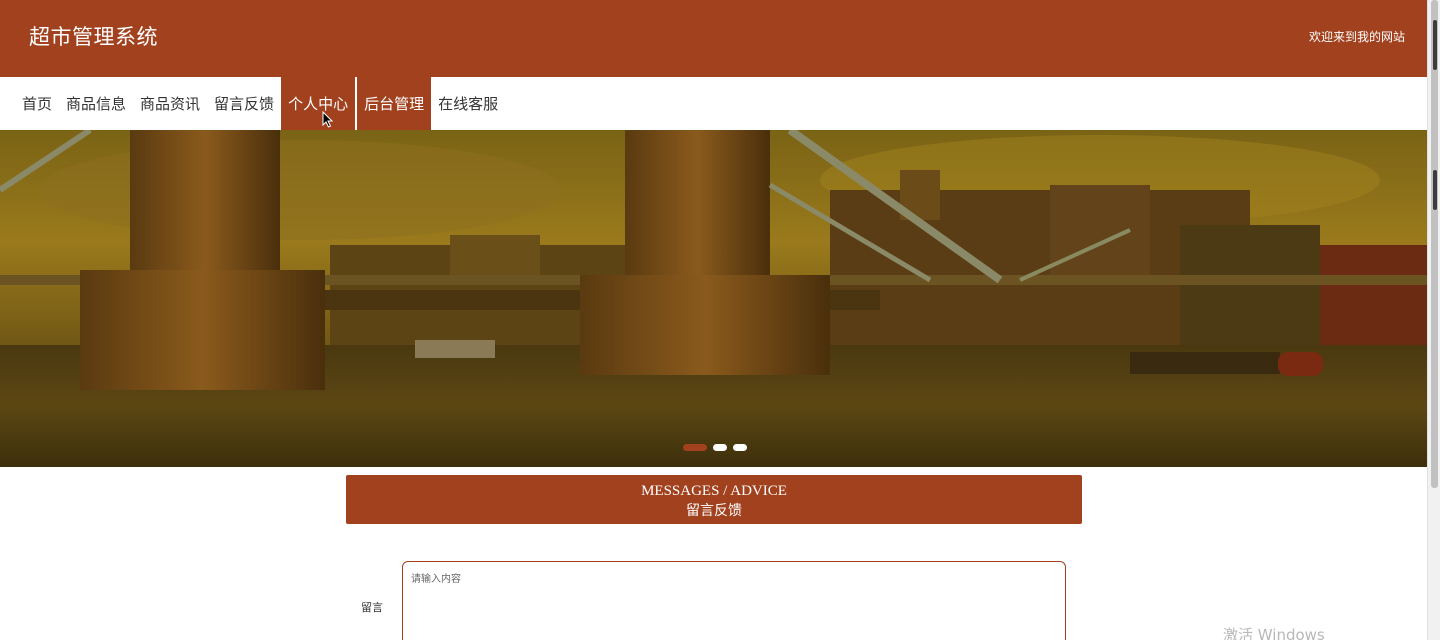  Describe the element at coordinates (714, 491) in the screenshot. I see `messages-title-en: MESSAGES / ADVICE` at that location.